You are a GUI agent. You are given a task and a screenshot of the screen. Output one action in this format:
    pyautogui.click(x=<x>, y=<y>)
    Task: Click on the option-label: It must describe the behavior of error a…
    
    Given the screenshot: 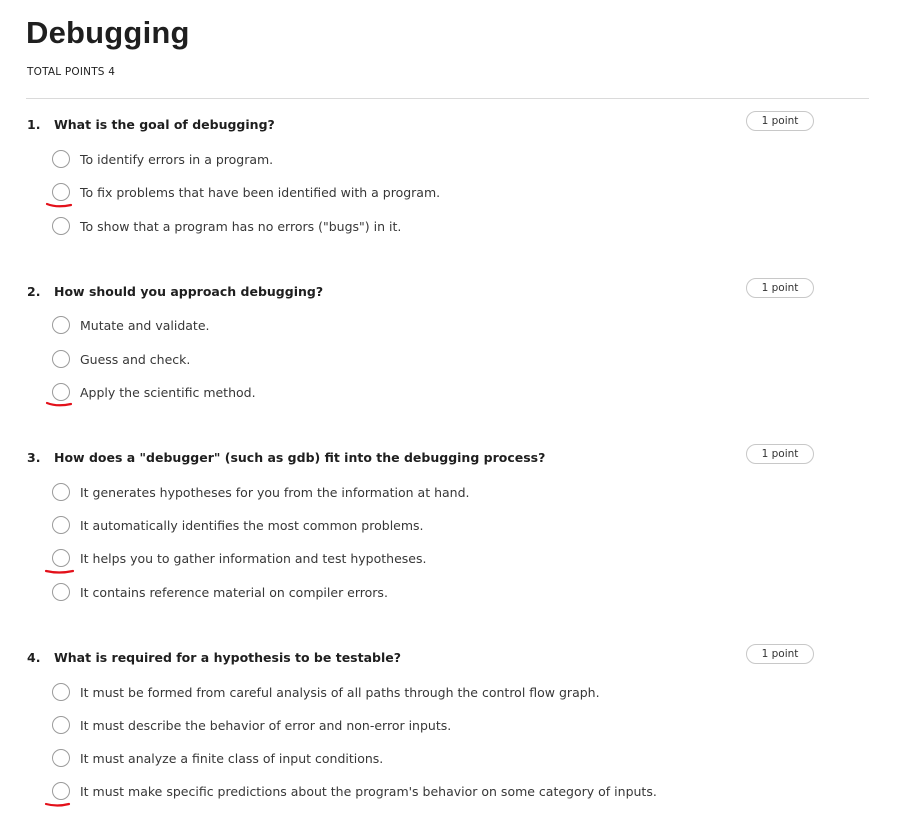 What is the action you would take?
    pyautogui.click(x=266, y=725)
    